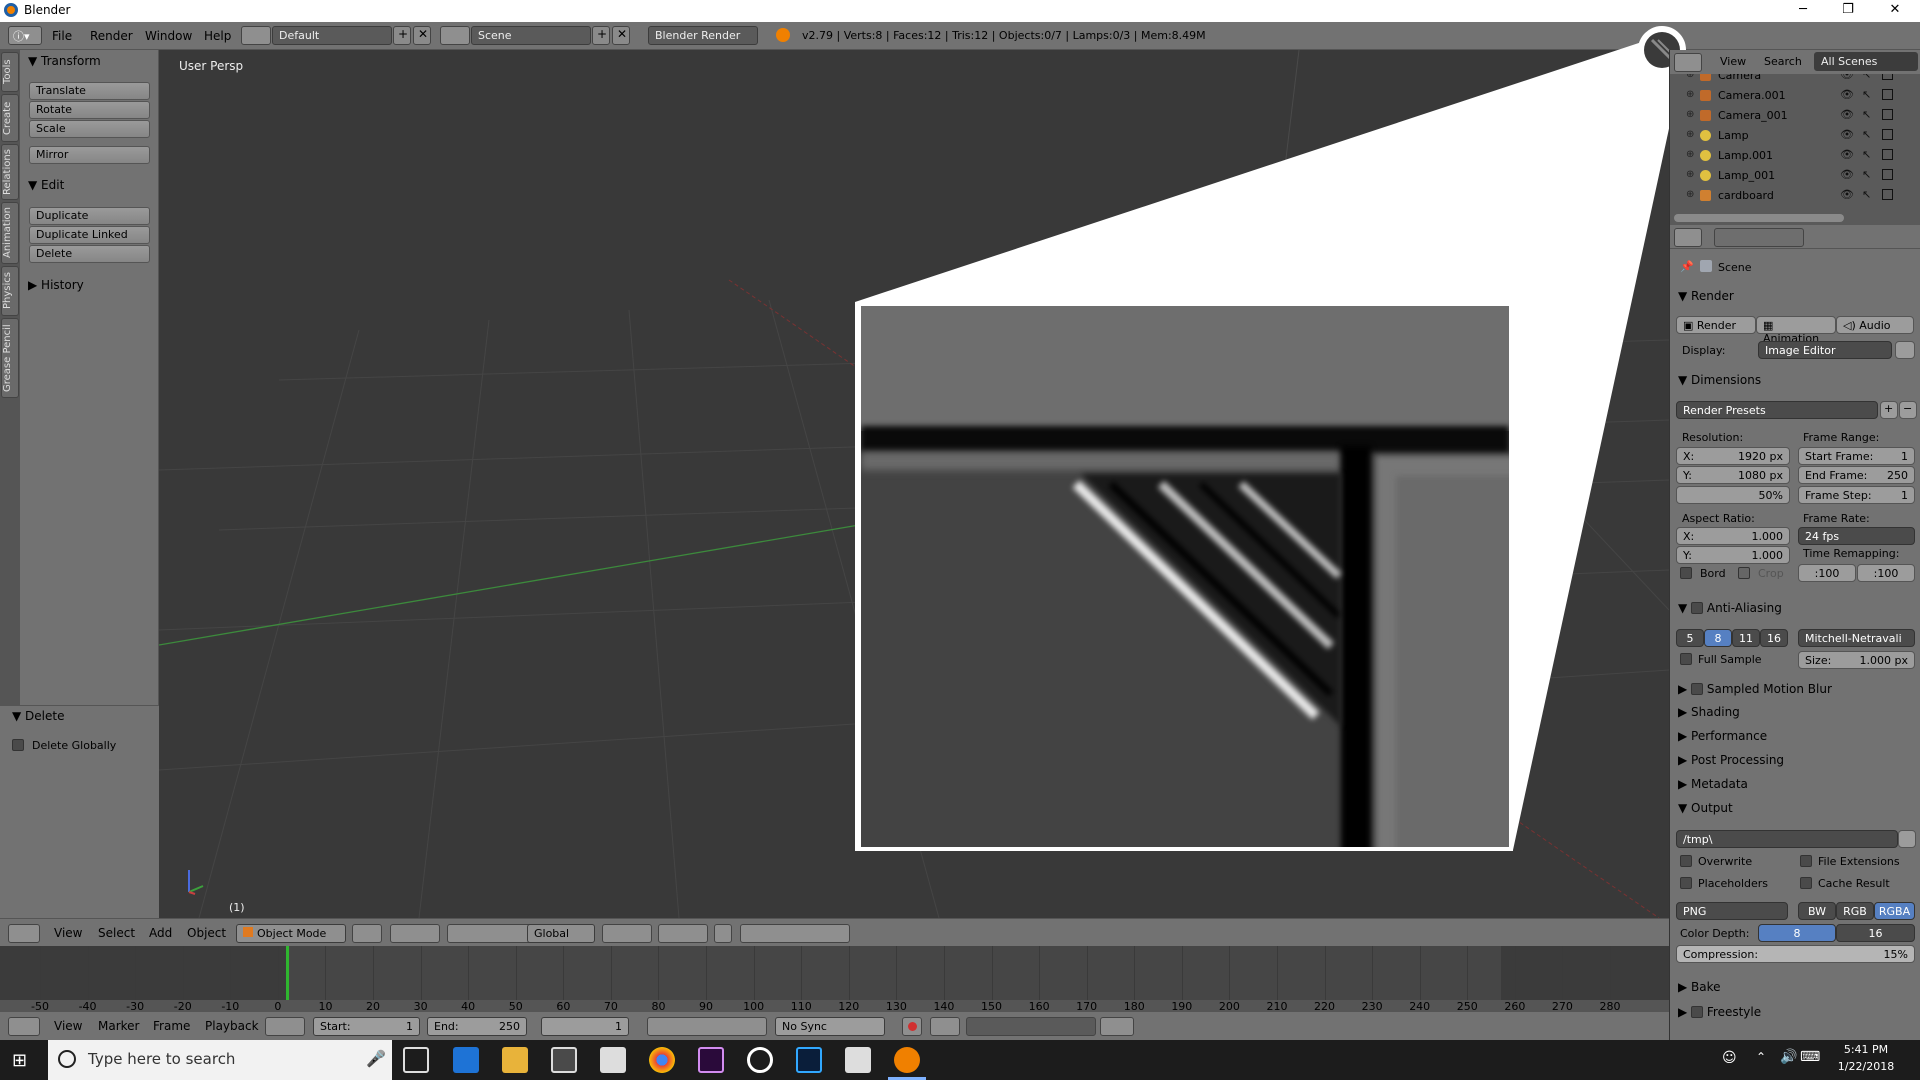 The image size is (1920, 1080). What do you see at coordinates (1722, 736) in the screenshot?
I see `performance-panel-header: ▶ Performance` at bounding box center [1722, 736].